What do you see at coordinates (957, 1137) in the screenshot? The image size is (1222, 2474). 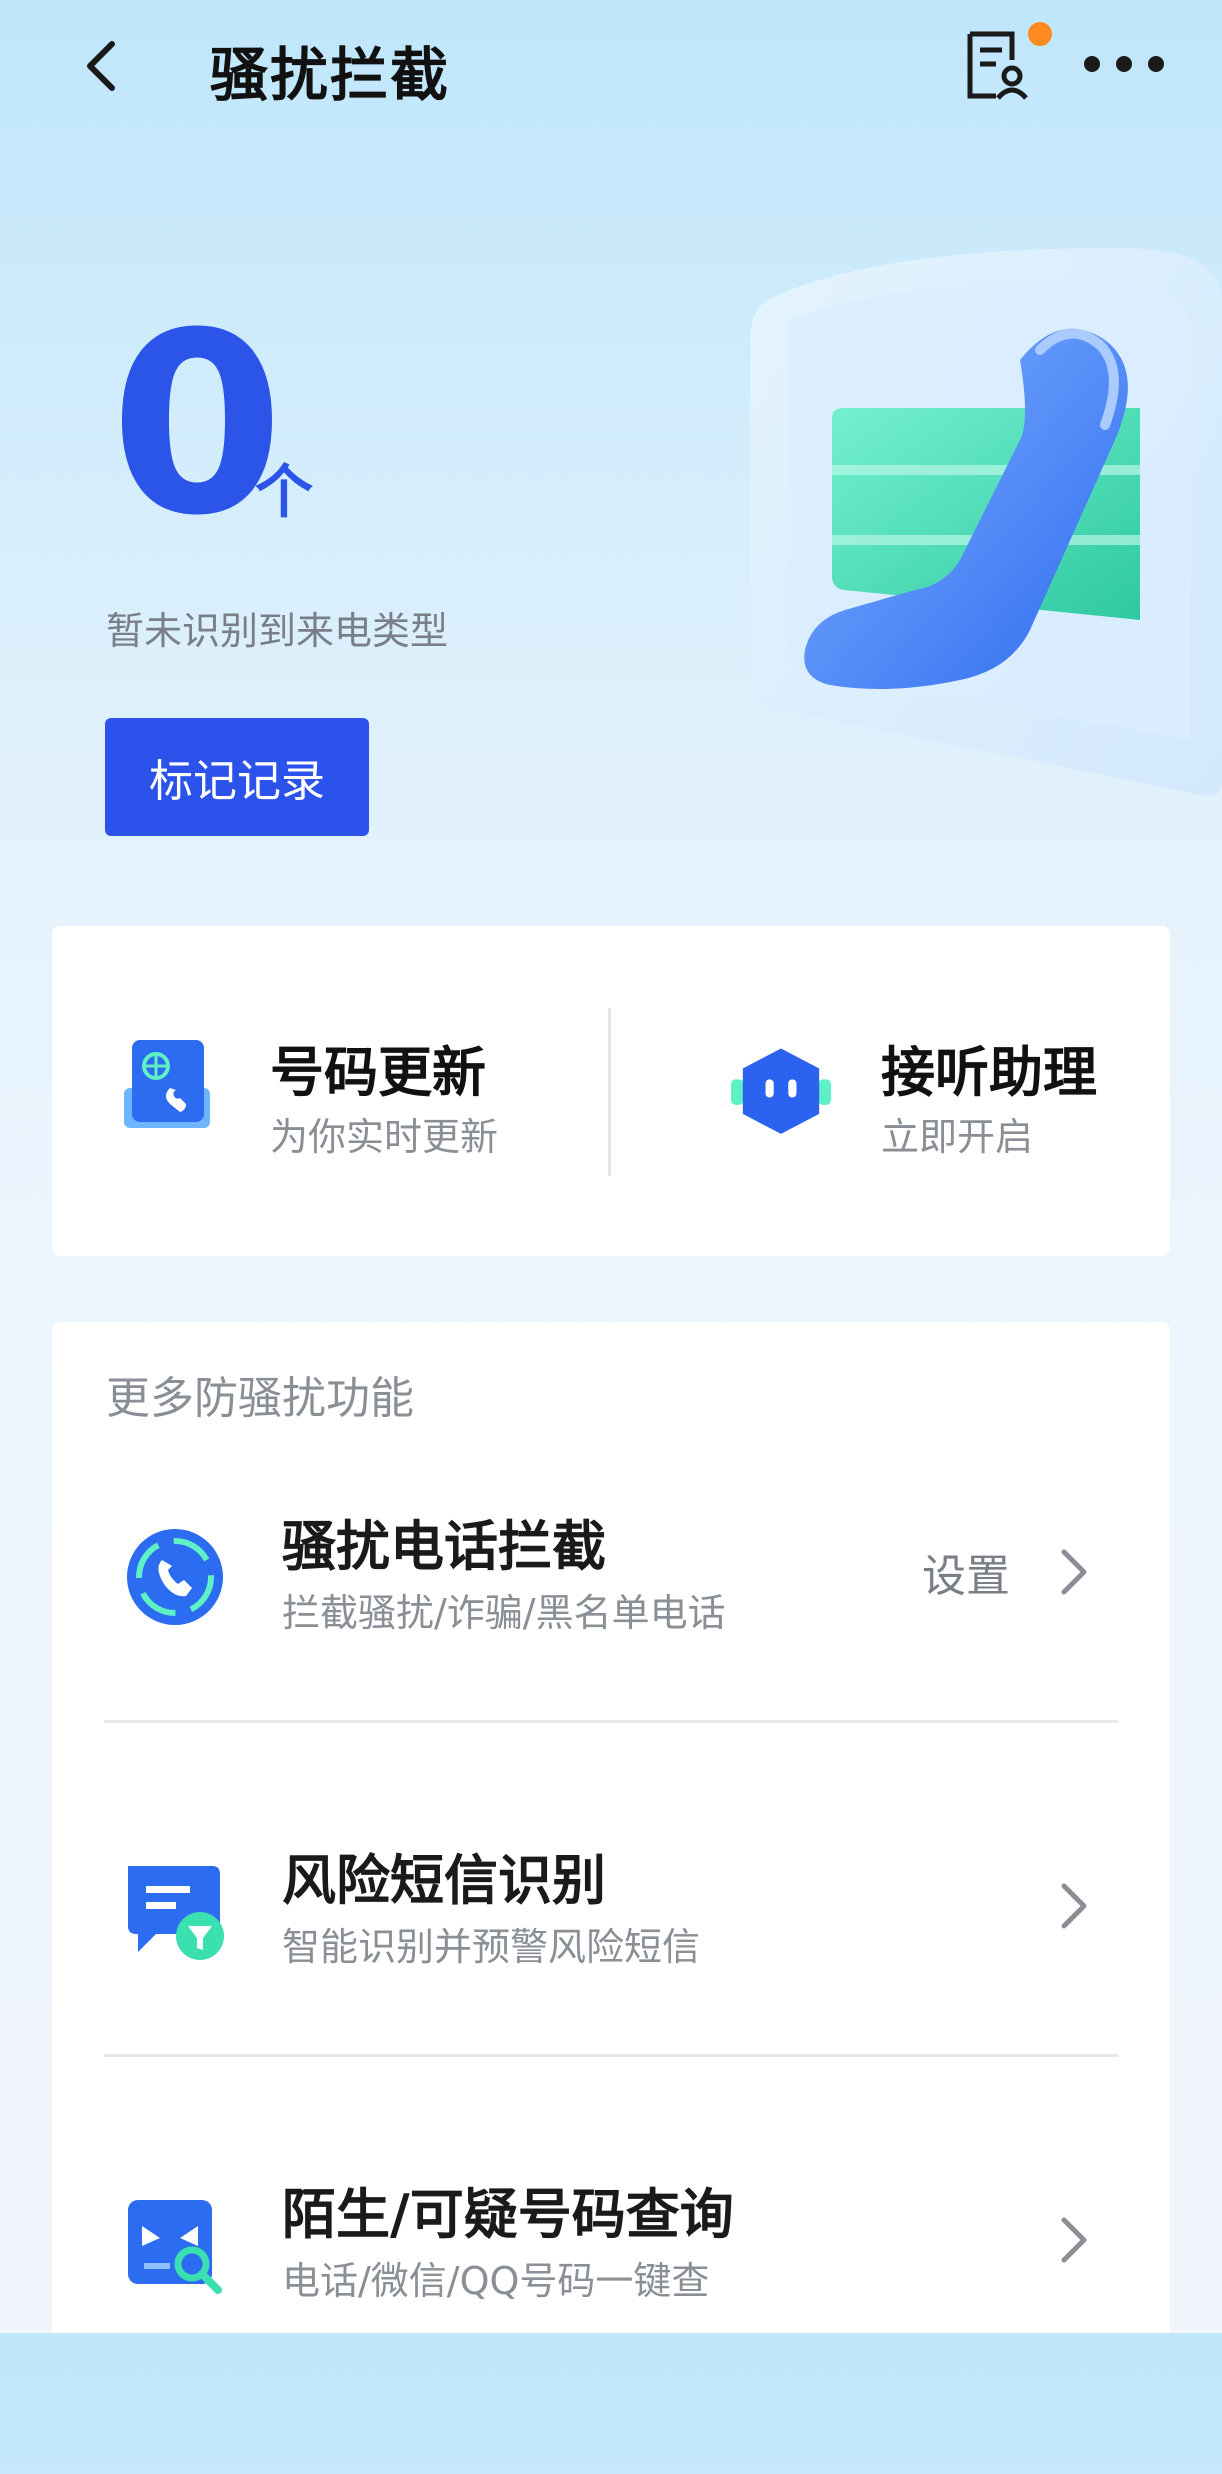 I see `call-assistant-subtitle: 立即开启` at bounding box center [957, 1137].